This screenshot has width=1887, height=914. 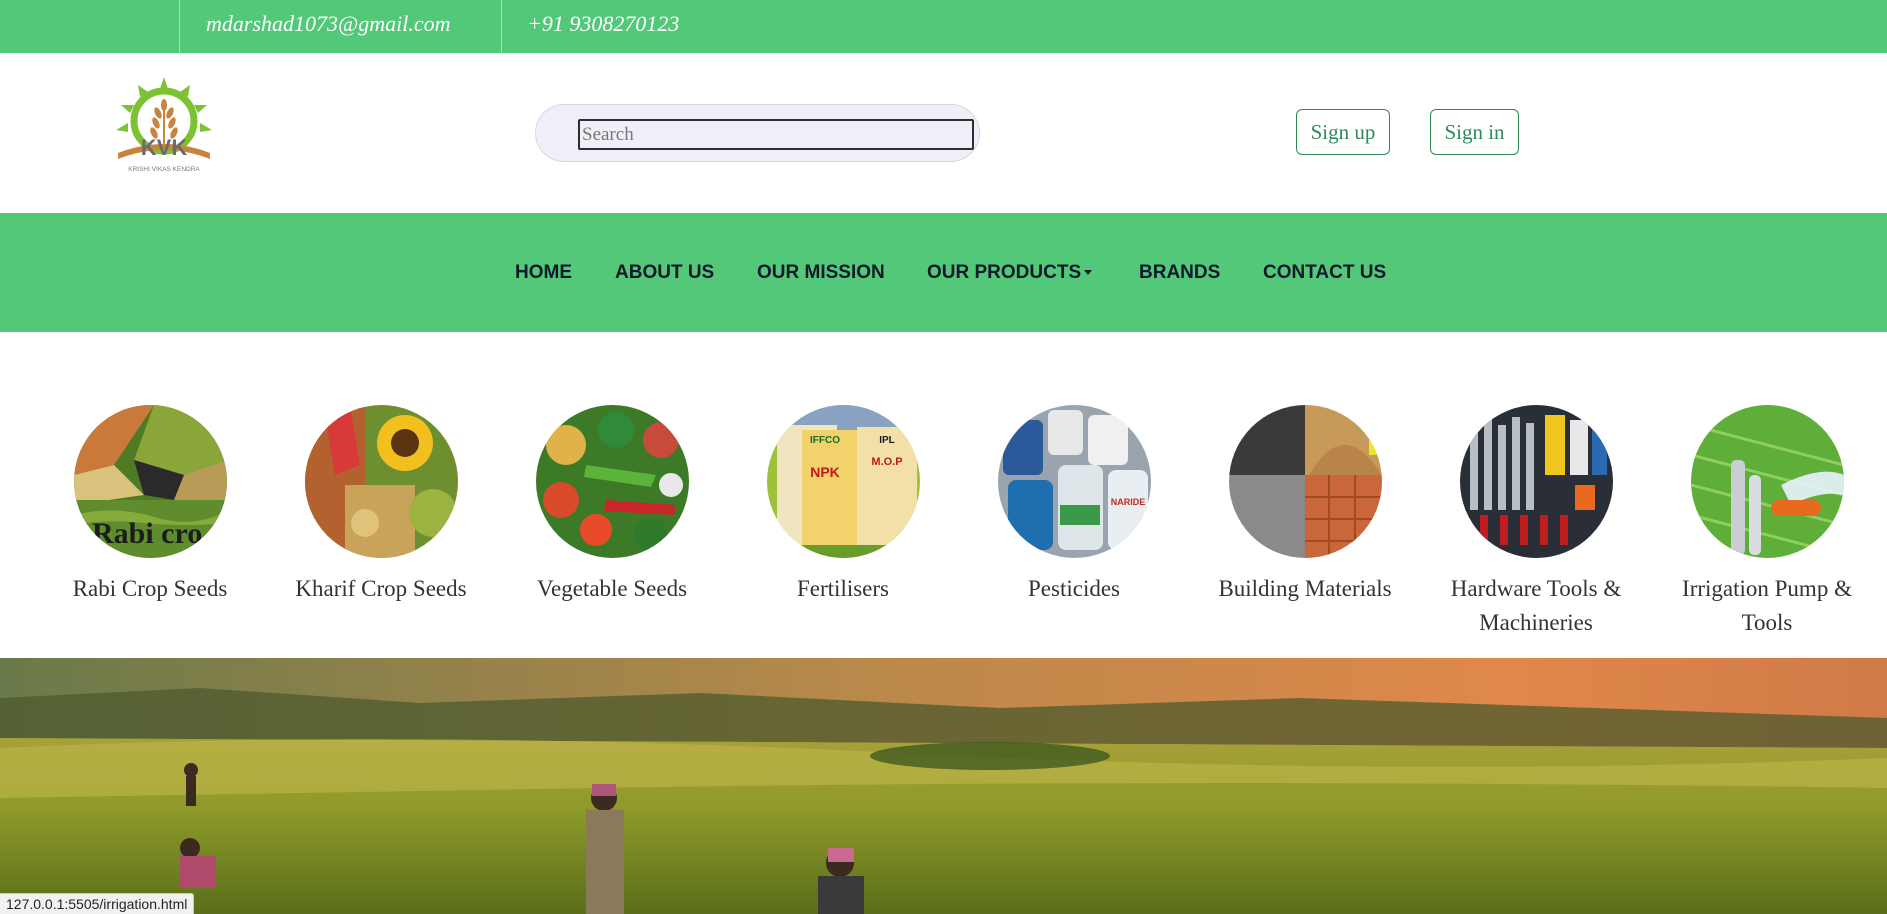 I want to click on nav-contact-us: CONTACT US, so click(x=1324, y=272).